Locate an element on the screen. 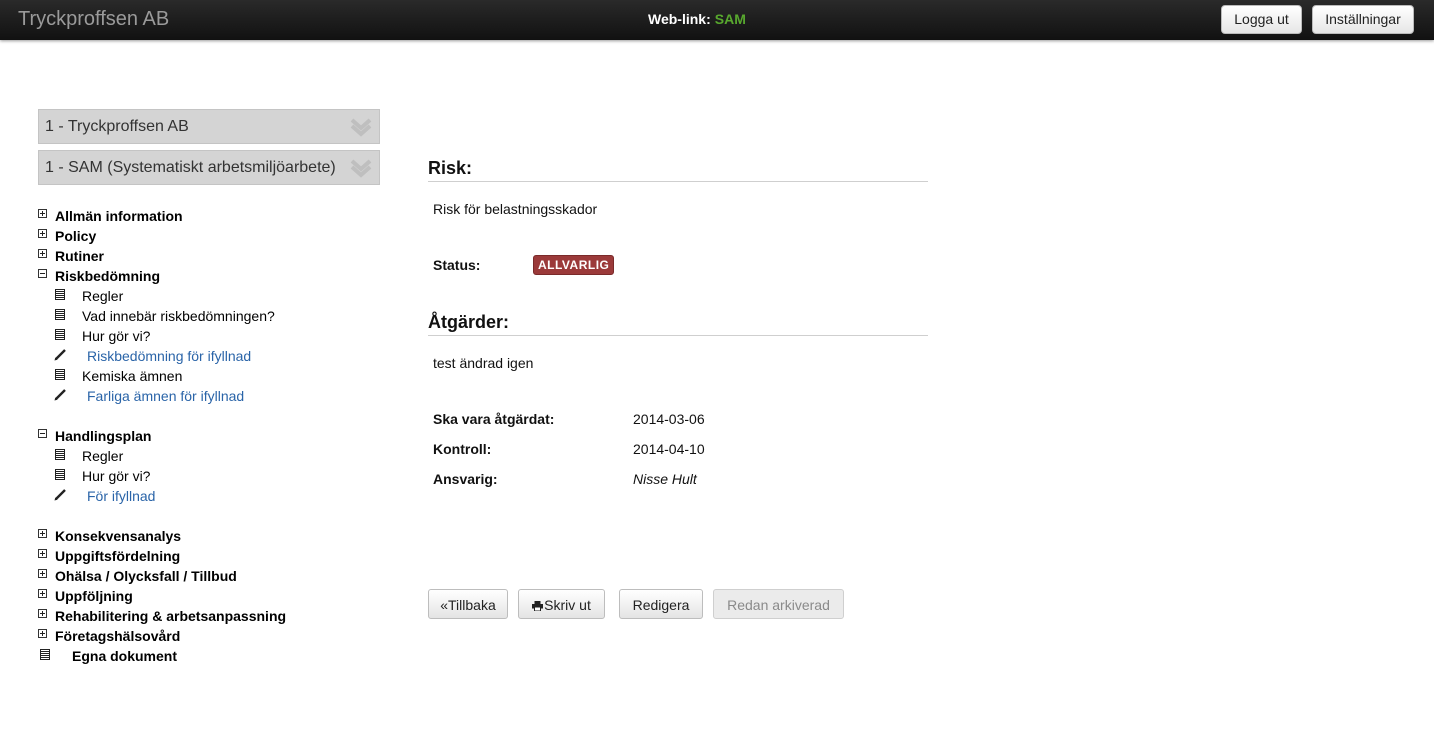 Image resolution: width=1434 pixels, height=752 pixels. nav-item-riskbedomning: Riskbedömning is located at coordinates (218, 276).